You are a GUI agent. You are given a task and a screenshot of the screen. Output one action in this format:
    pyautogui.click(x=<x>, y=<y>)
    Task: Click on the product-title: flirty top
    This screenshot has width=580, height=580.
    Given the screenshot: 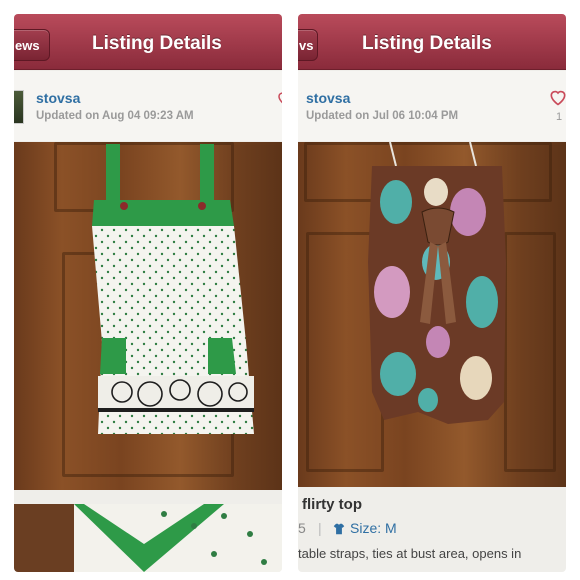 What is the action you would take?
    pyautogui.click(x=332, y=504)
    